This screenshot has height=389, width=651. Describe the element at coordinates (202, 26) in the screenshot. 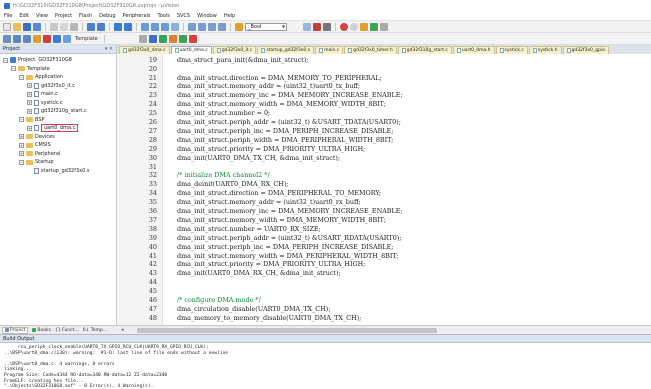

I see `unindent-icon` at that location.